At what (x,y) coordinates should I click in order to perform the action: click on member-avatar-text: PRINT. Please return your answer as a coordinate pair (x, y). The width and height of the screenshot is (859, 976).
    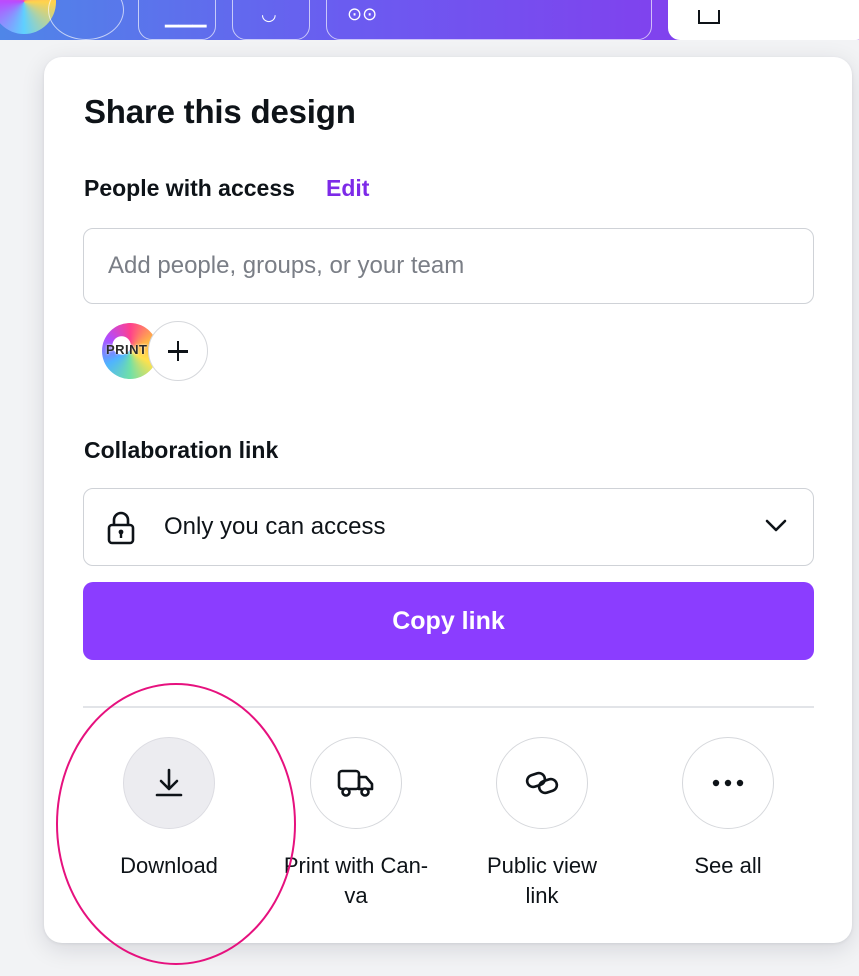
    Looking at the image, I should click on (127, 349).